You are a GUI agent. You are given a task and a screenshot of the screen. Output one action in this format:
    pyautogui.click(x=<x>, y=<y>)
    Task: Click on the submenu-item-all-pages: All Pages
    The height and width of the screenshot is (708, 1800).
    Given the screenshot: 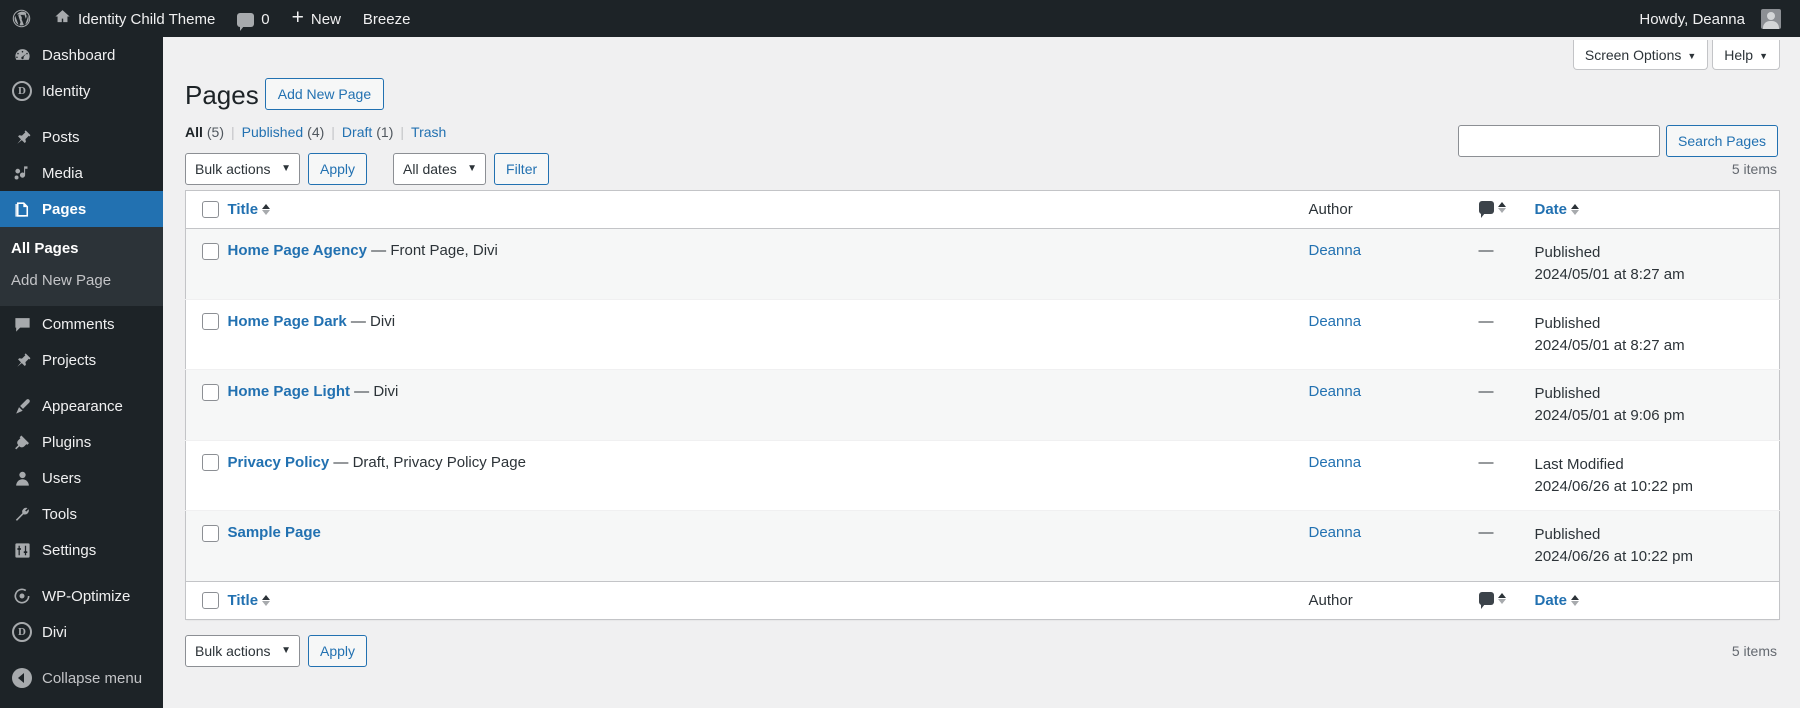 What is the action you would take?
    pyautogui.click(x=81, y=249)
    